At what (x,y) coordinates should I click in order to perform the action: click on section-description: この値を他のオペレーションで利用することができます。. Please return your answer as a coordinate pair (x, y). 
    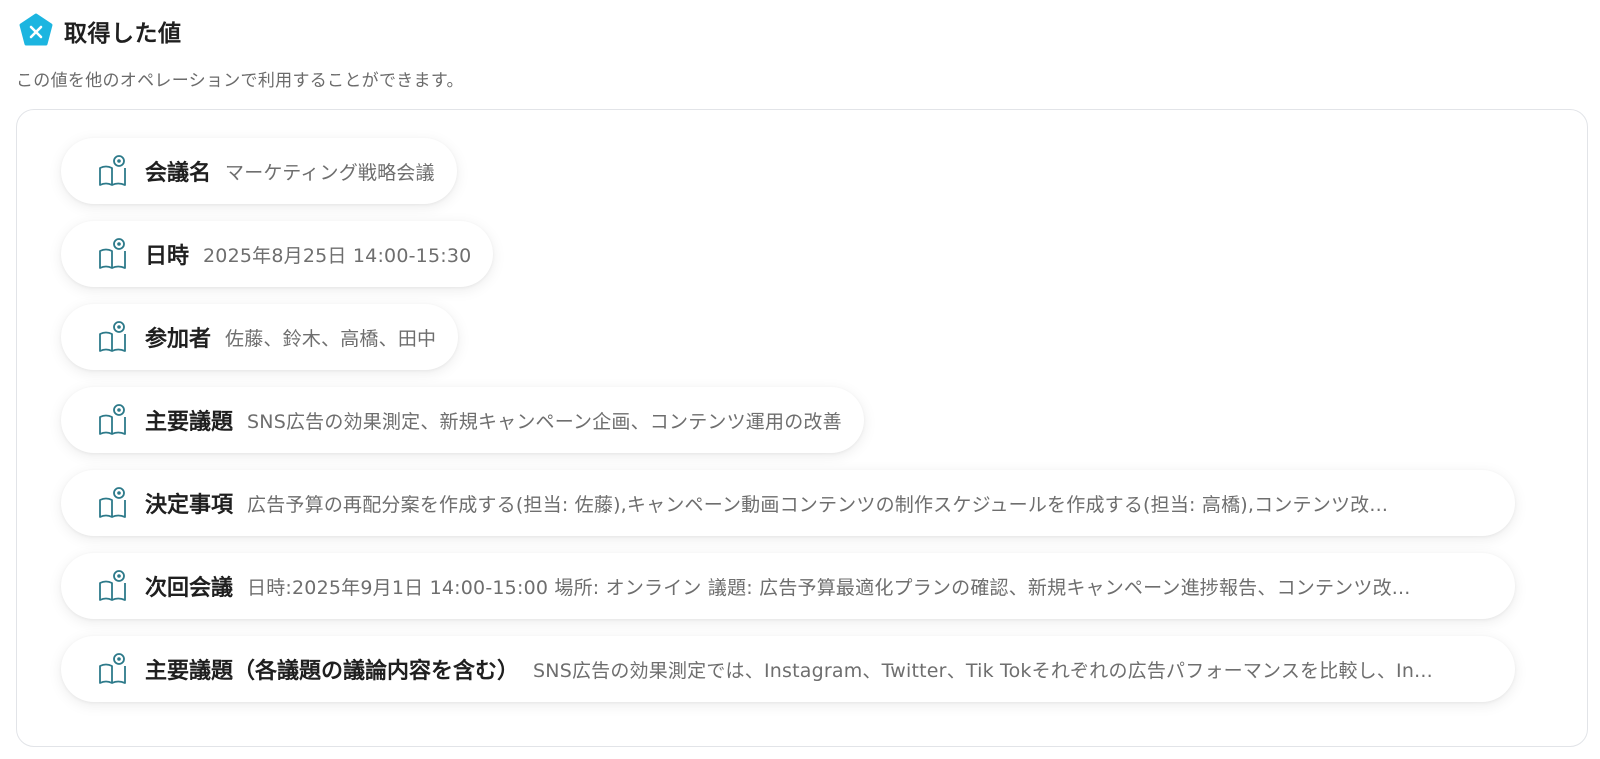
    Looking at the image, I should click on (240, 81).